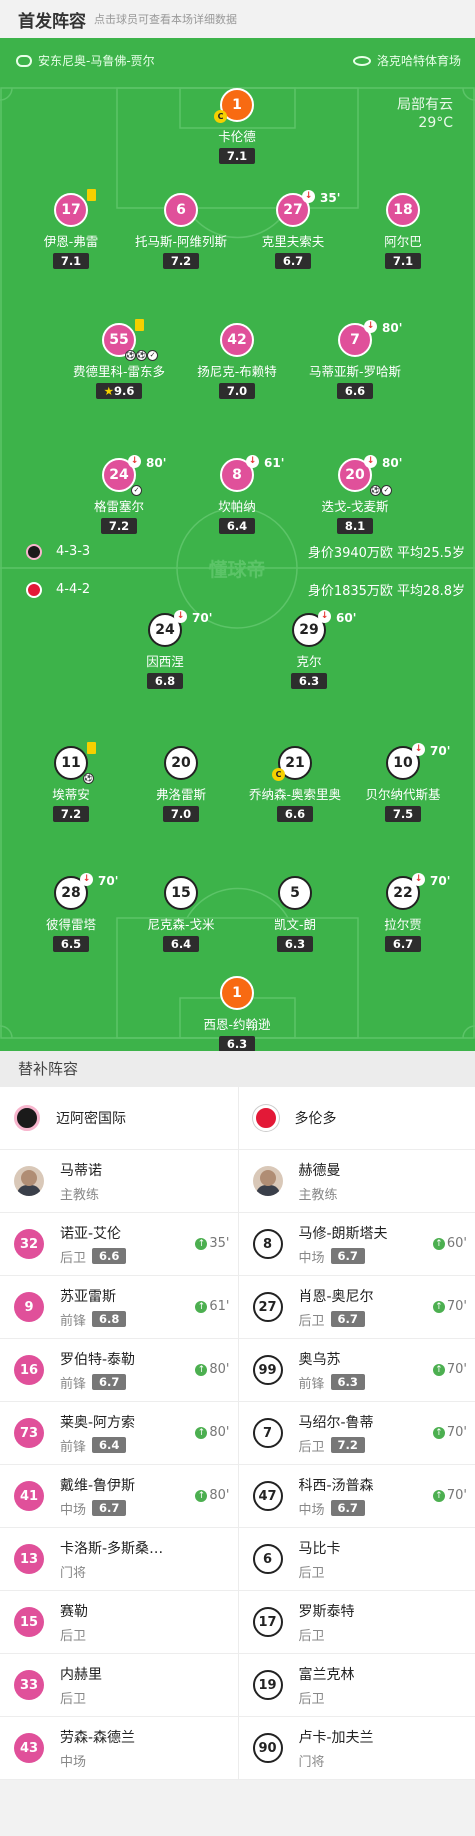 This screenshot has height=1836, width=475. Describe the element at coordinates (356, 1181) in the screenshot. I see `away-coach: 赫德曼 主教练` at that location.